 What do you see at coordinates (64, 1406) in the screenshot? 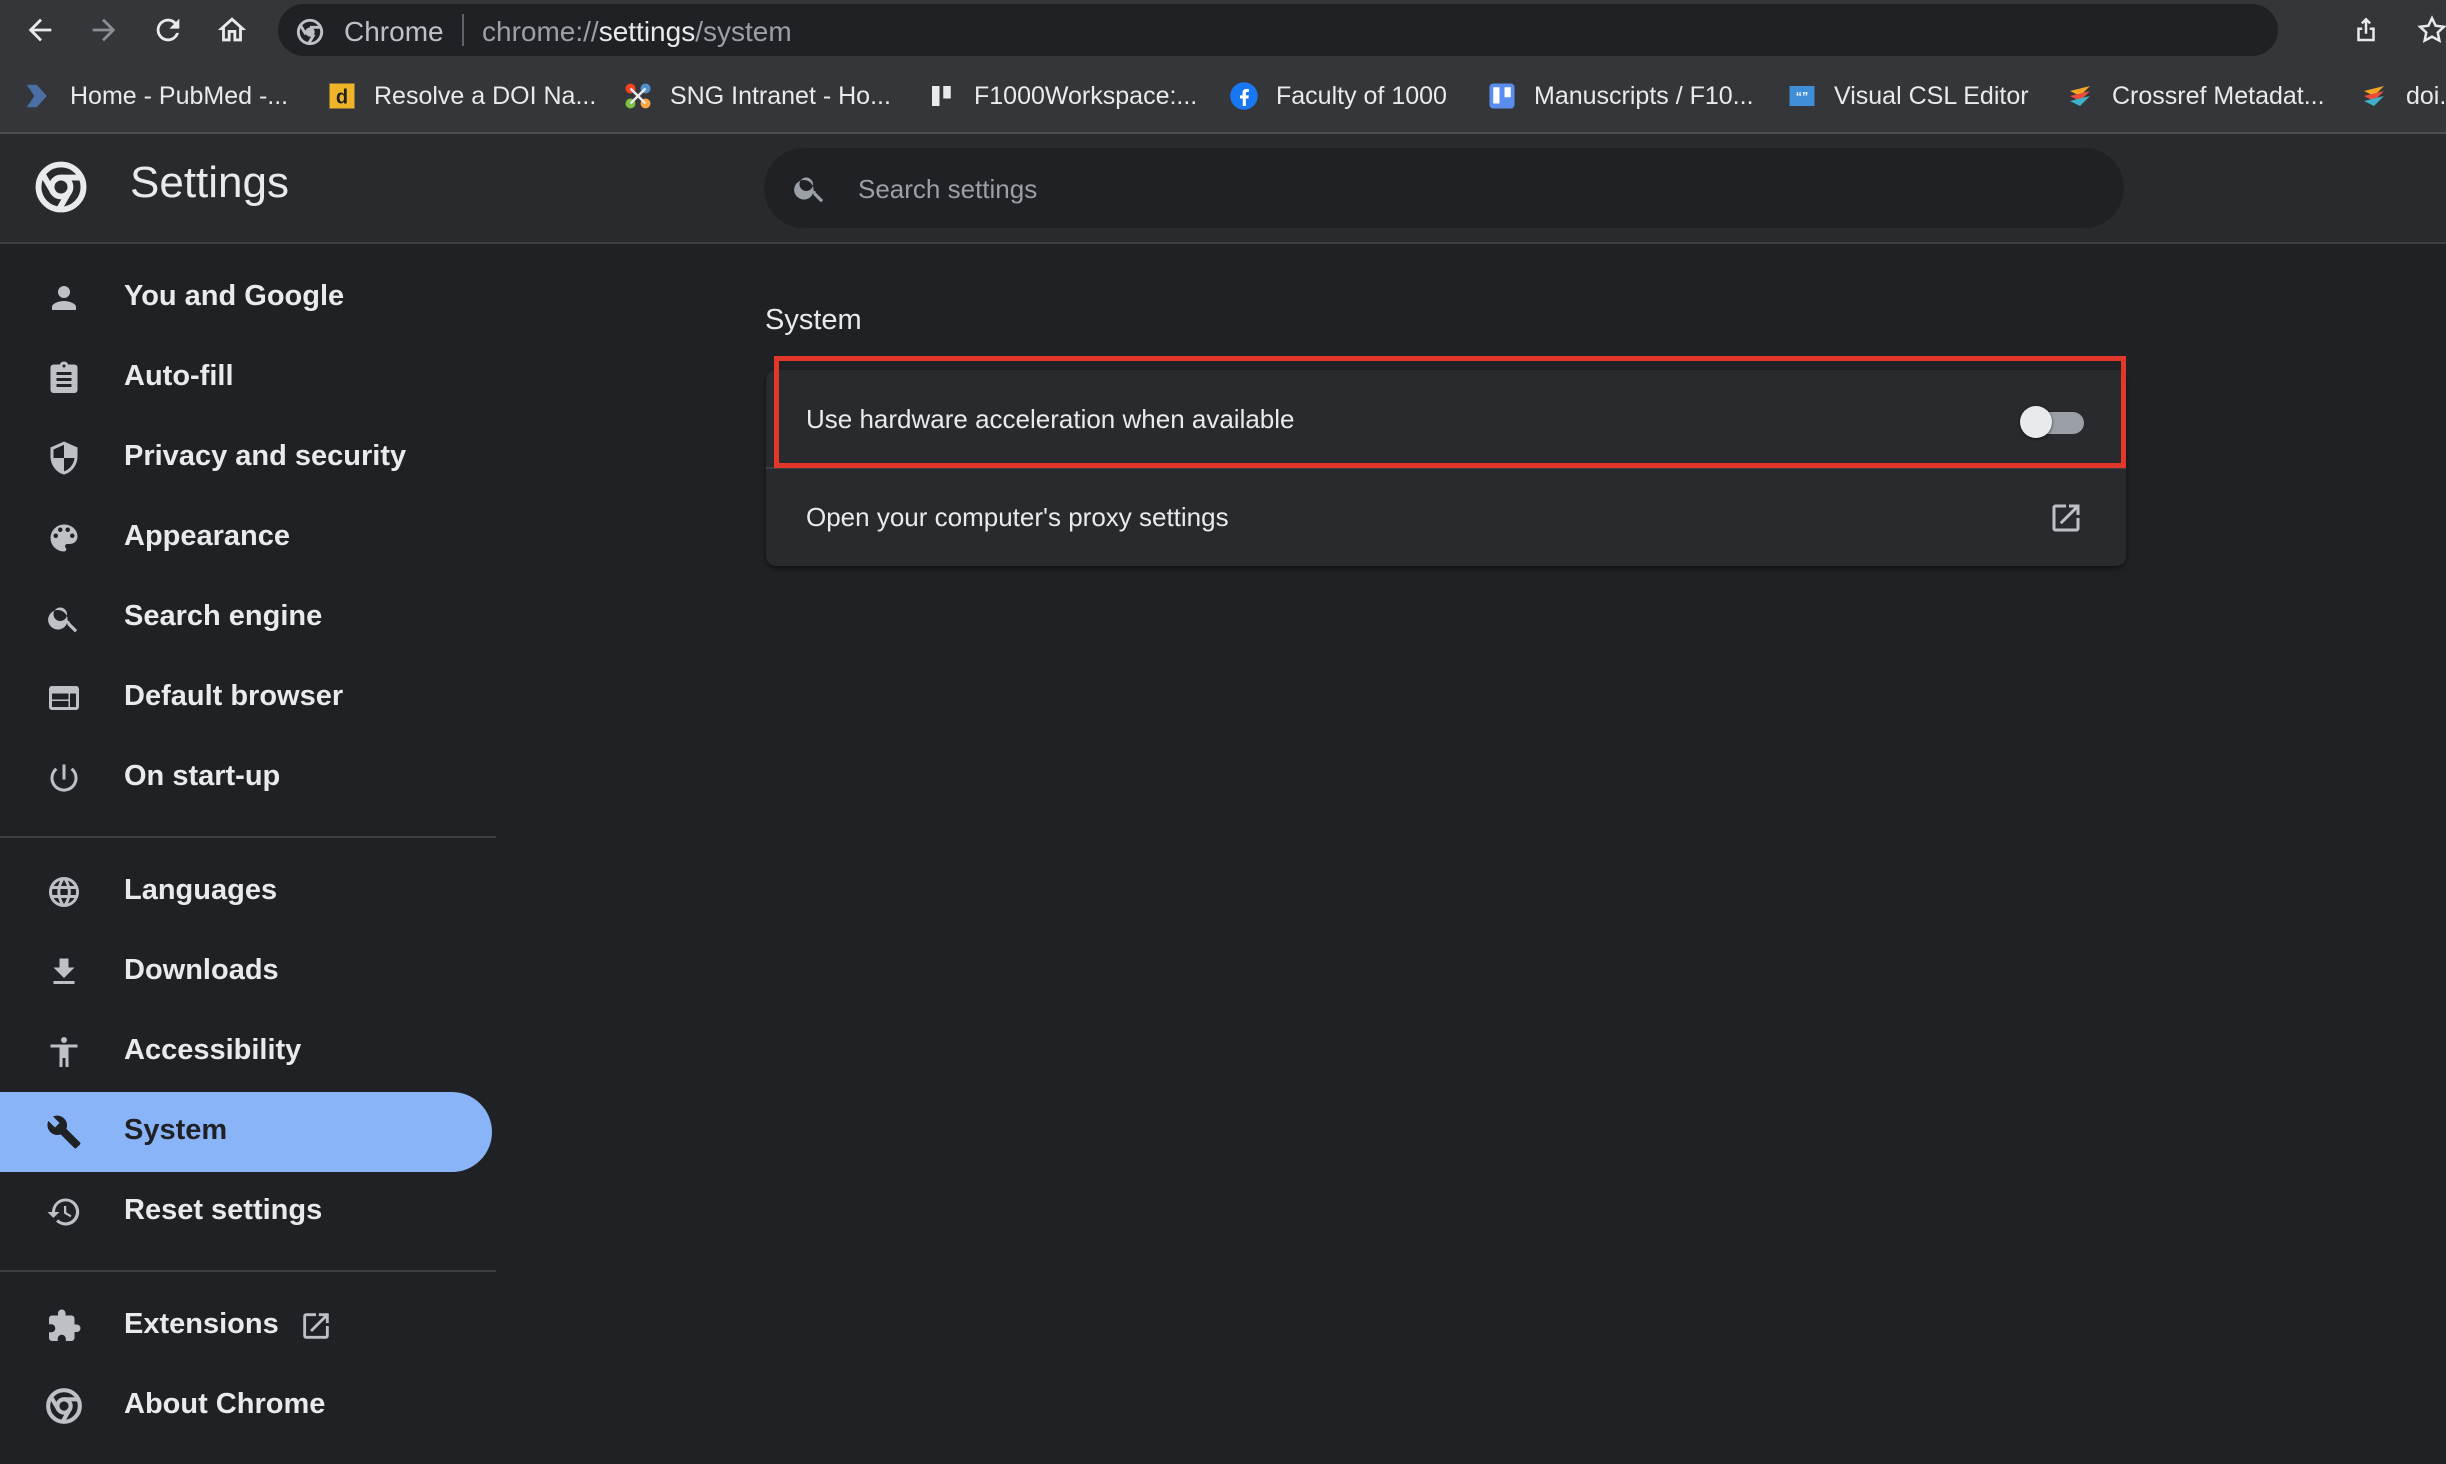
I see `chrome-logo-icon` at bounding box center [64, 1406].